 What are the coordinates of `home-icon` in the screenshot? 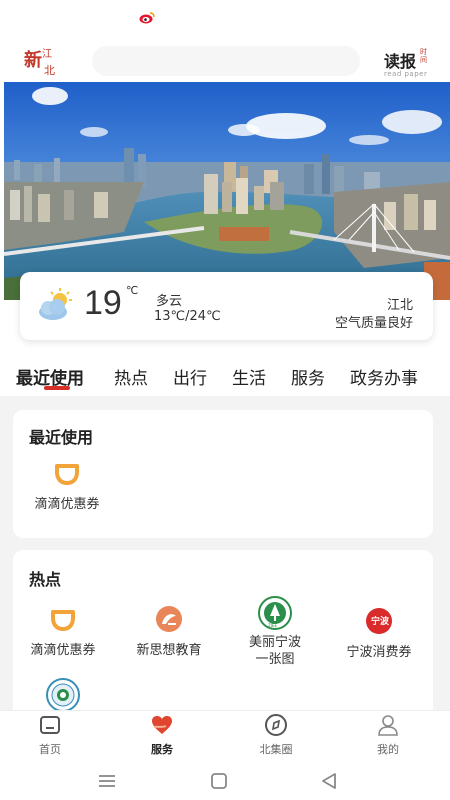 It's located at (50, 725).